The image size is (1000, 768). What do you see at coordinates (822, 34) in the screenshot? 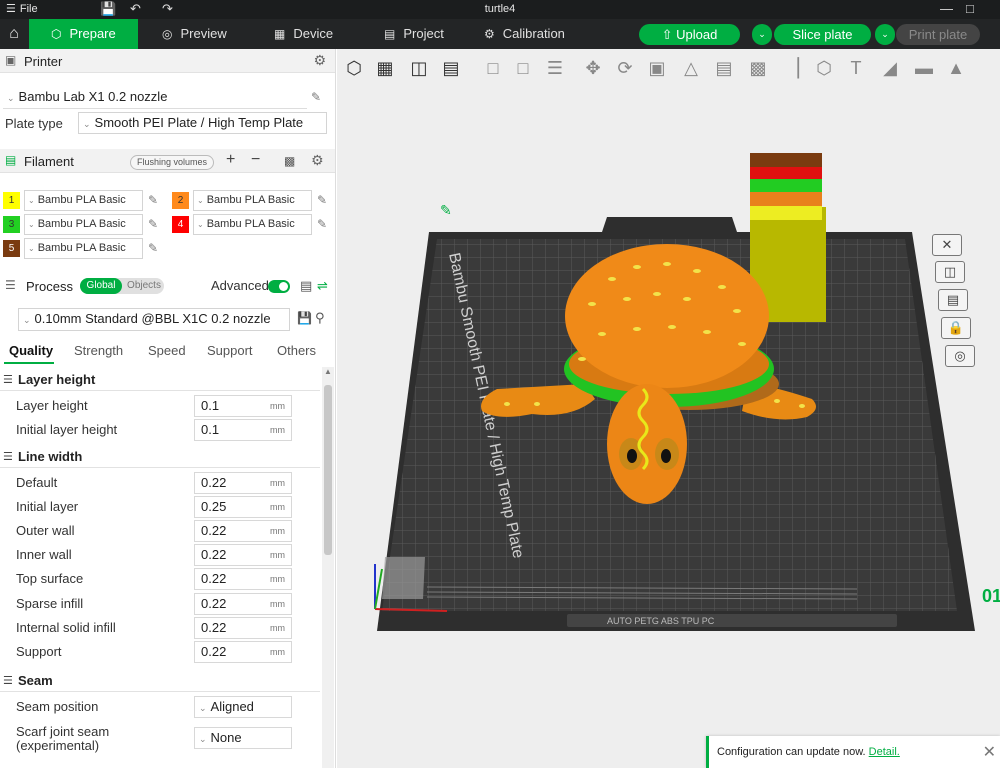
I see `slice-plate-button: Slice plate` at bounding box center [822, 34].